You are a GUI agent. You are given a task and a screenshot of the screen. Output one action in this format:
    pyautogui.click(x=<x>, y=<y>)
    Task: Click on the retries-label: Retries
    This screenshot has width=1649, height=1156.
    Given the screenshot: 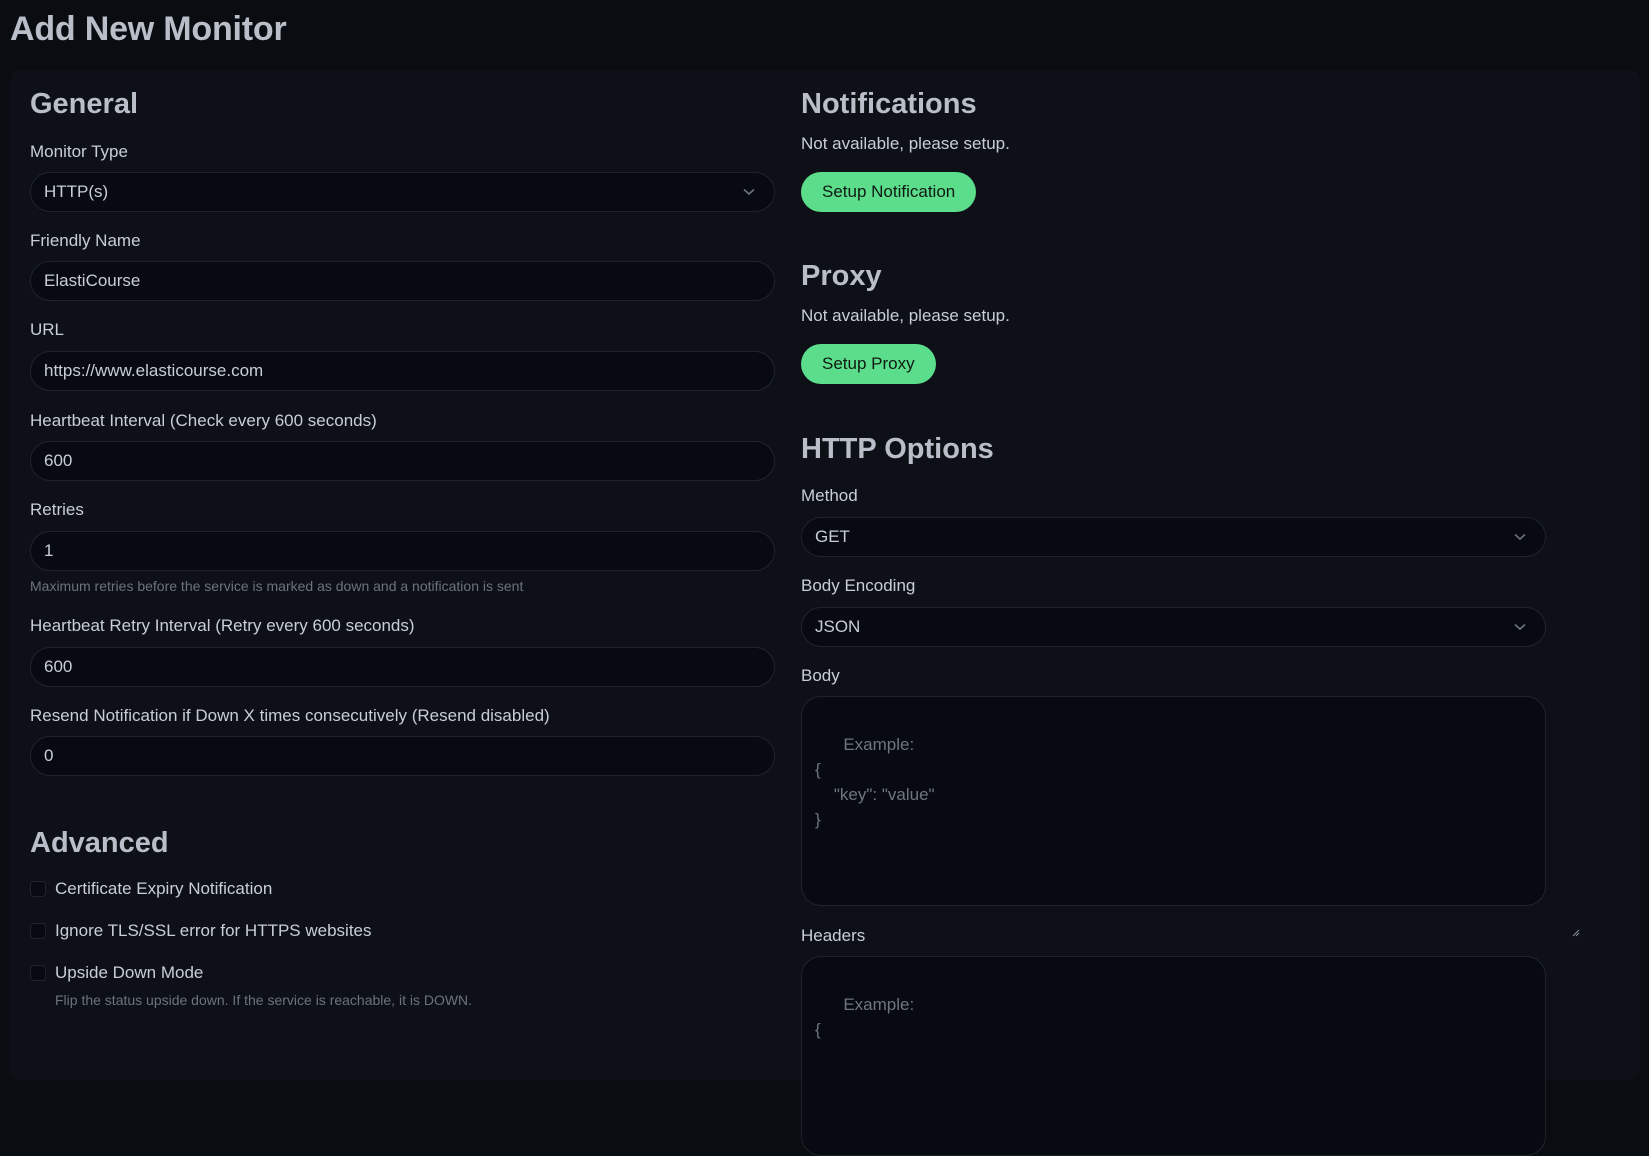 What is the action you would take?
    pyautogui.click(x=57, y=509)
    